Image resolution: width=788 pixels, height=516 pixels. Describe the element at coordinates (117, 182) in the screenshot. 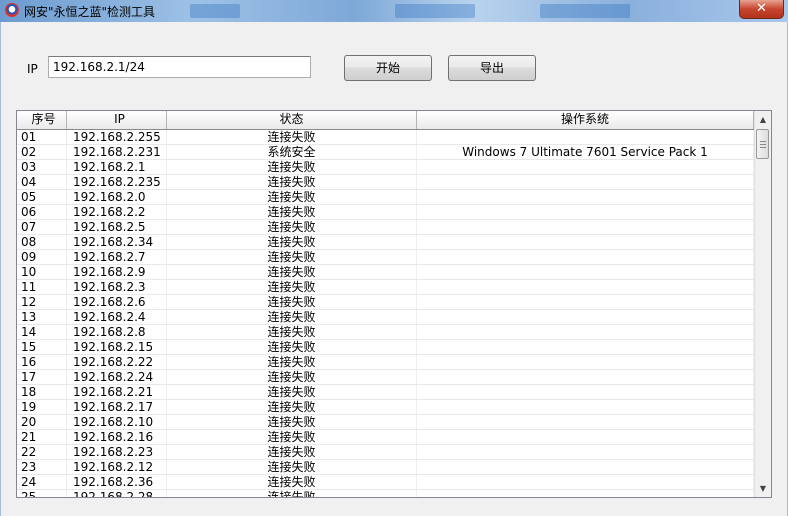

I see `row-ip: 192.168.2.235` at that location.